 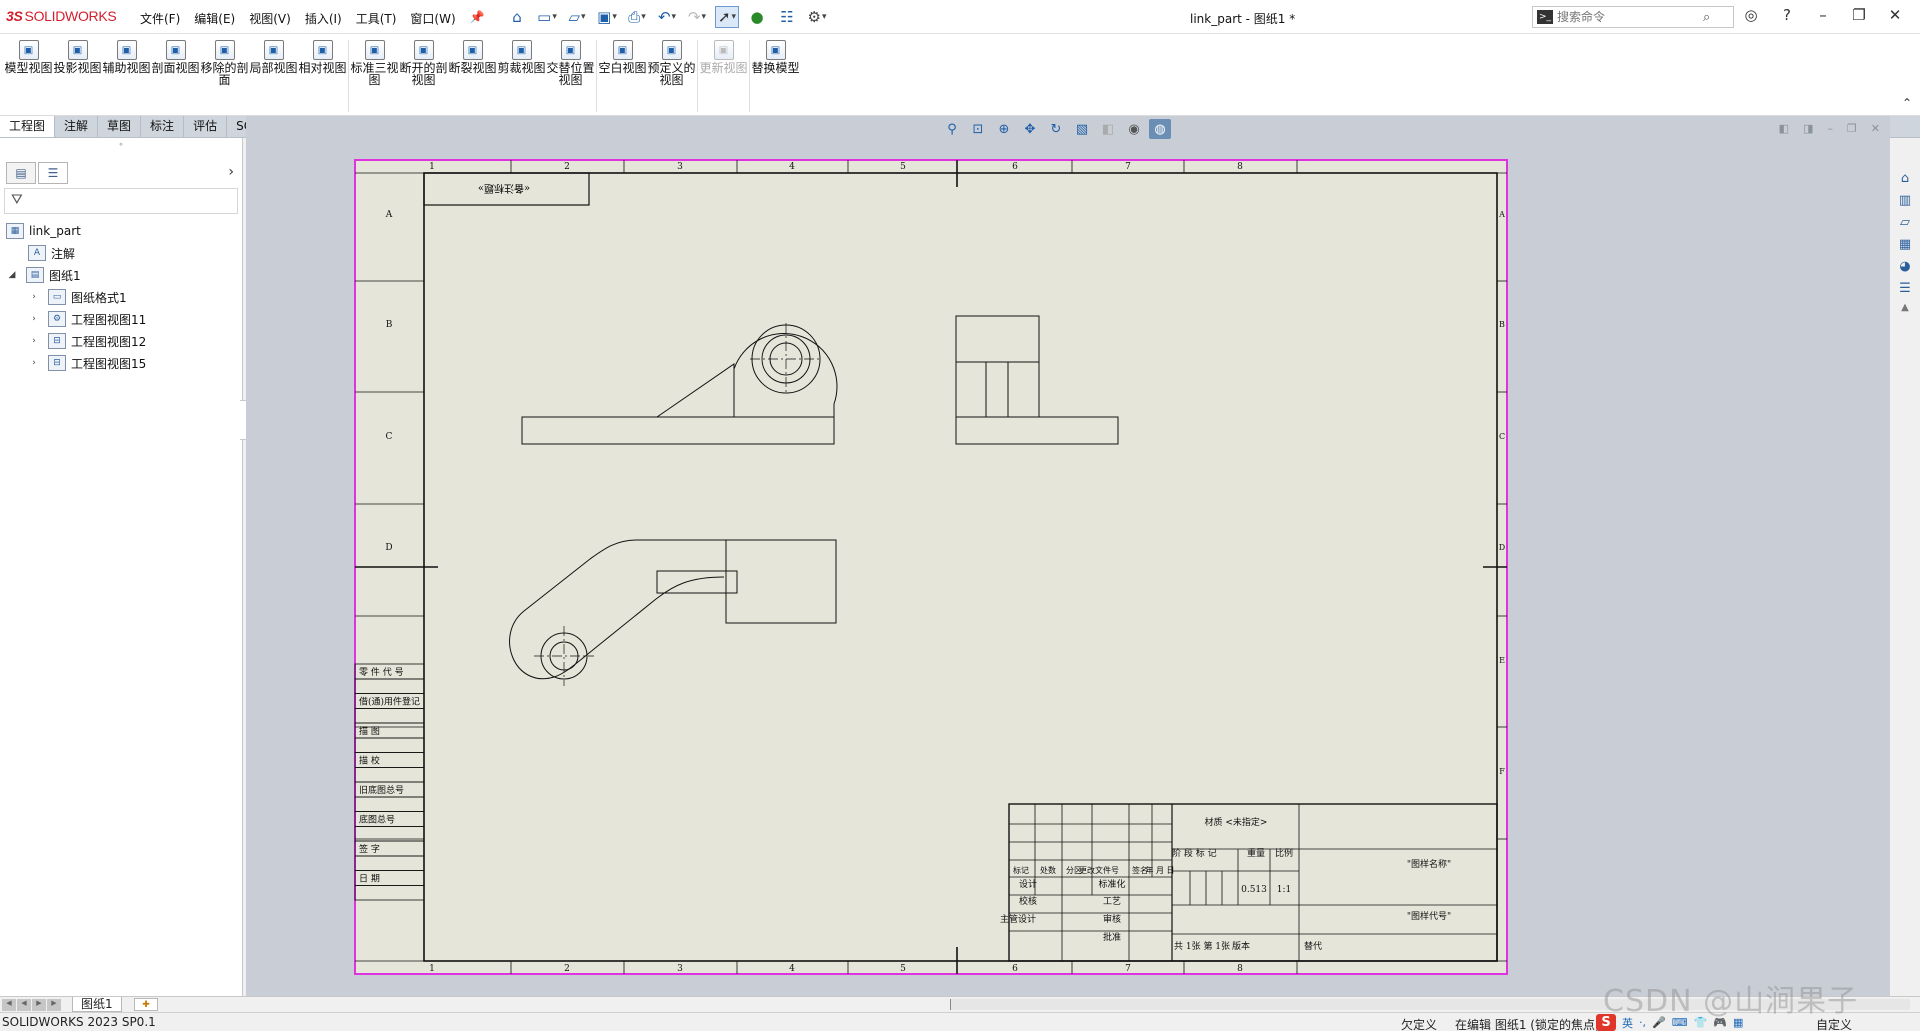 I want to click on rotate-icon: ↻, so click(x=1056, y=129).